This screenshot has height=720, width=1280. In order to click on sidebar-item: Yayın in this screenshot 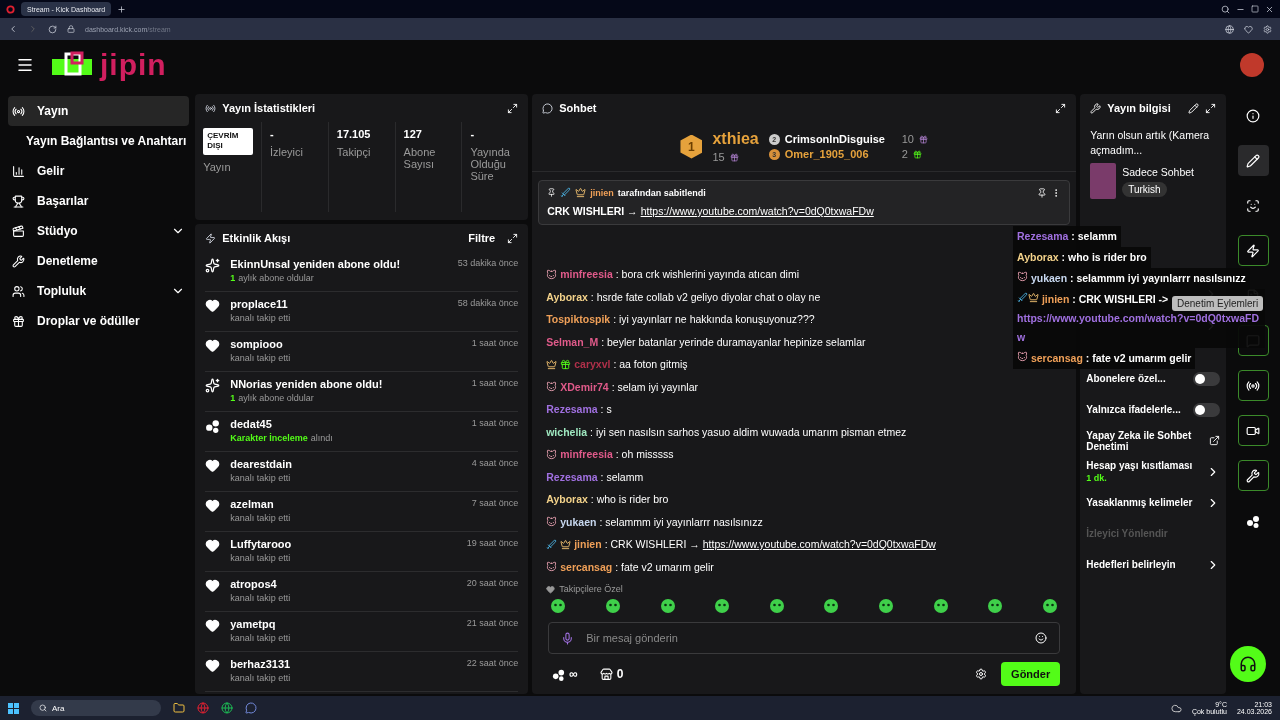, I will do `click(99, 111)`.